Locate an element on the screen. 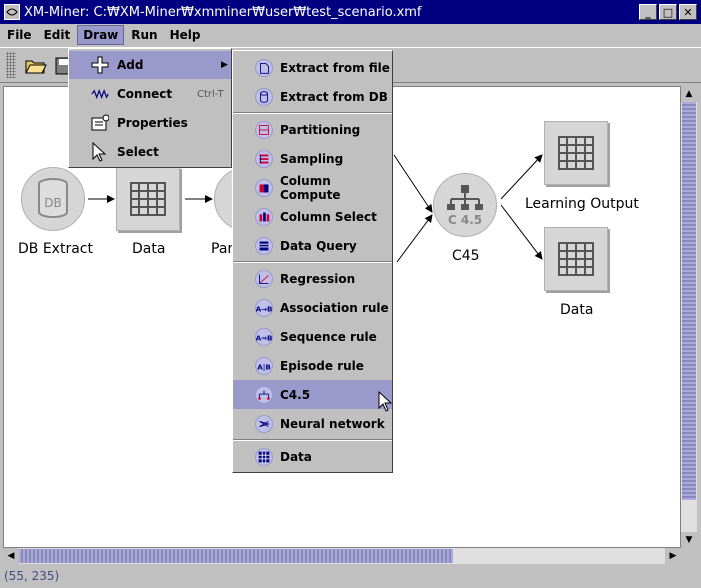 This screenshot has height=588, width=701. association-icon: A→B is located at coordinates (264, 307).